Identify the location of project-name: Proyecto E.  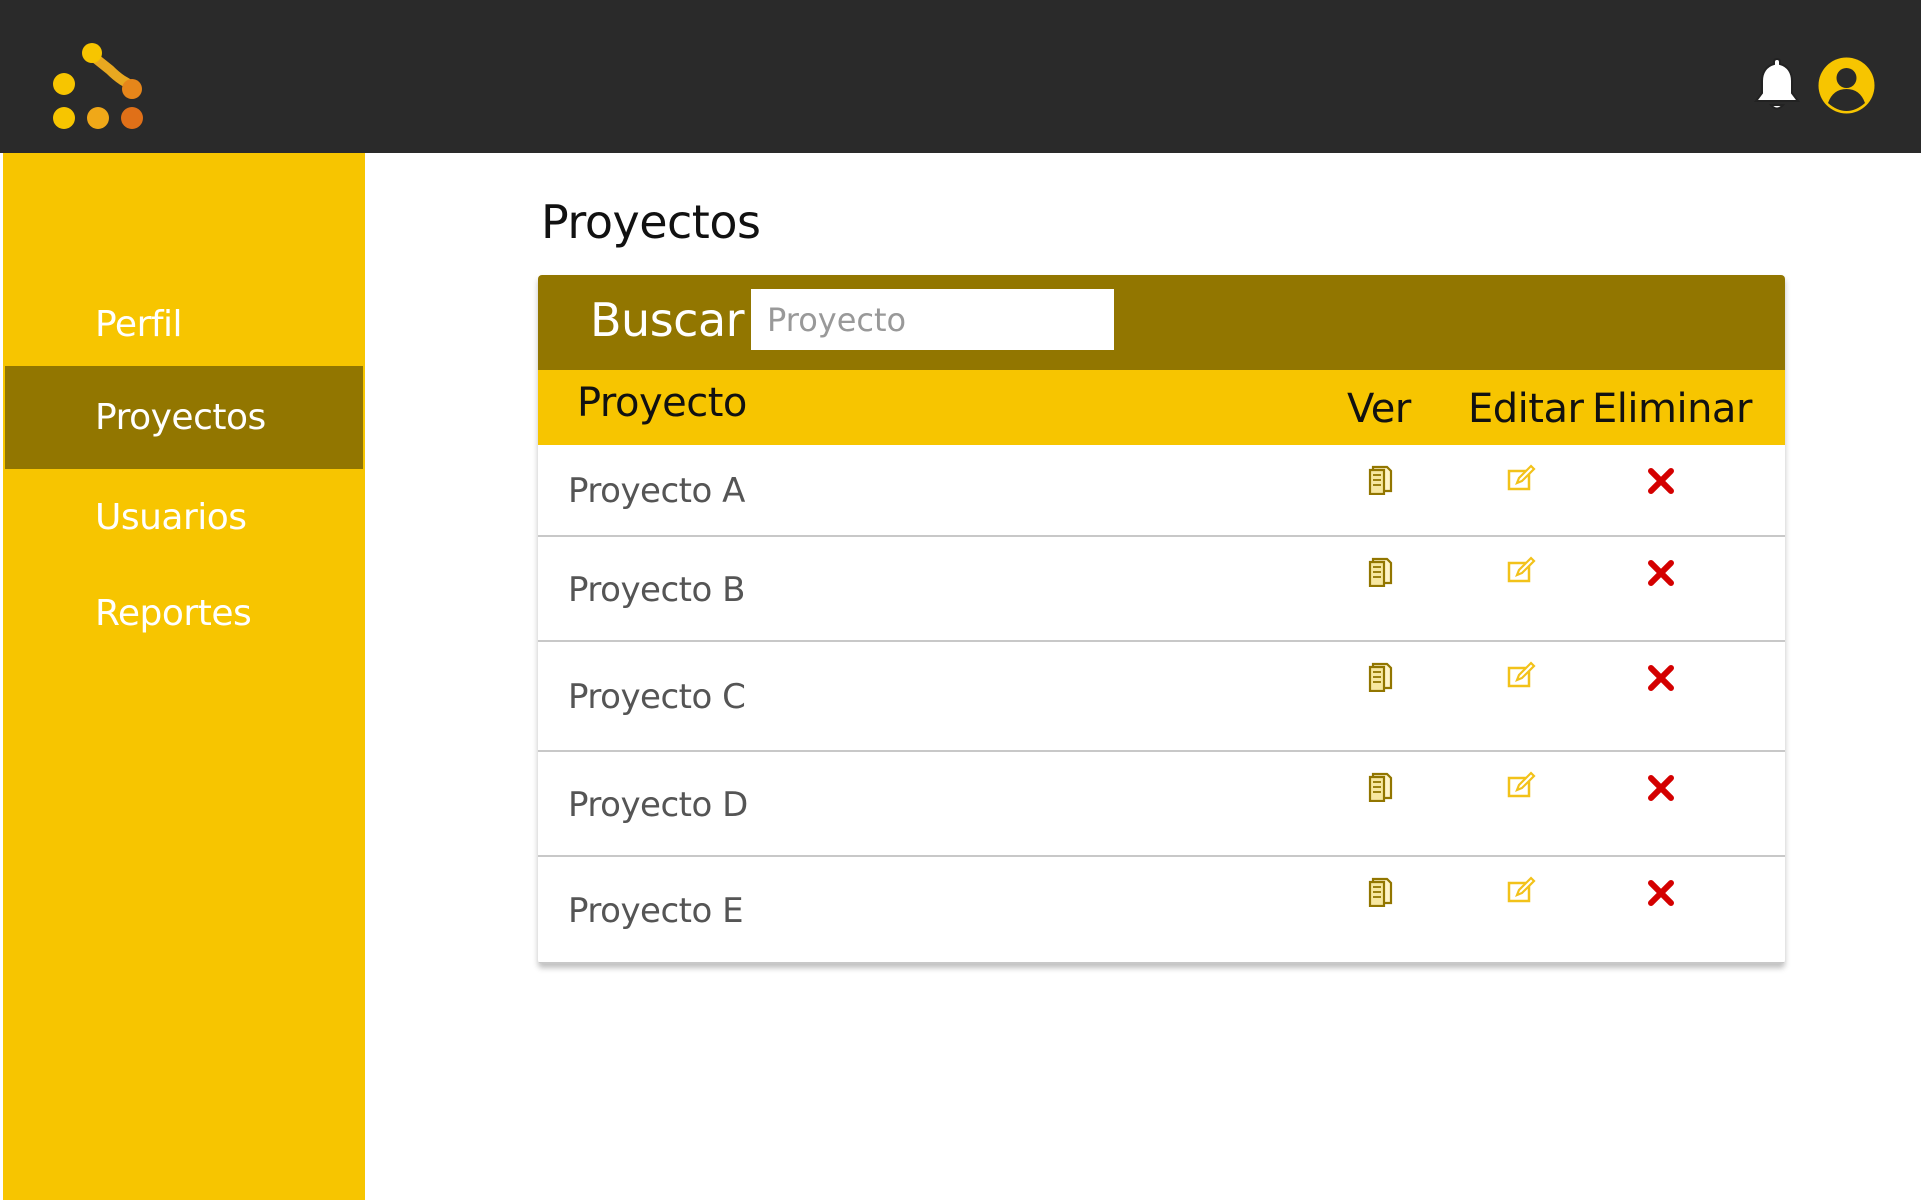
(656, 911).